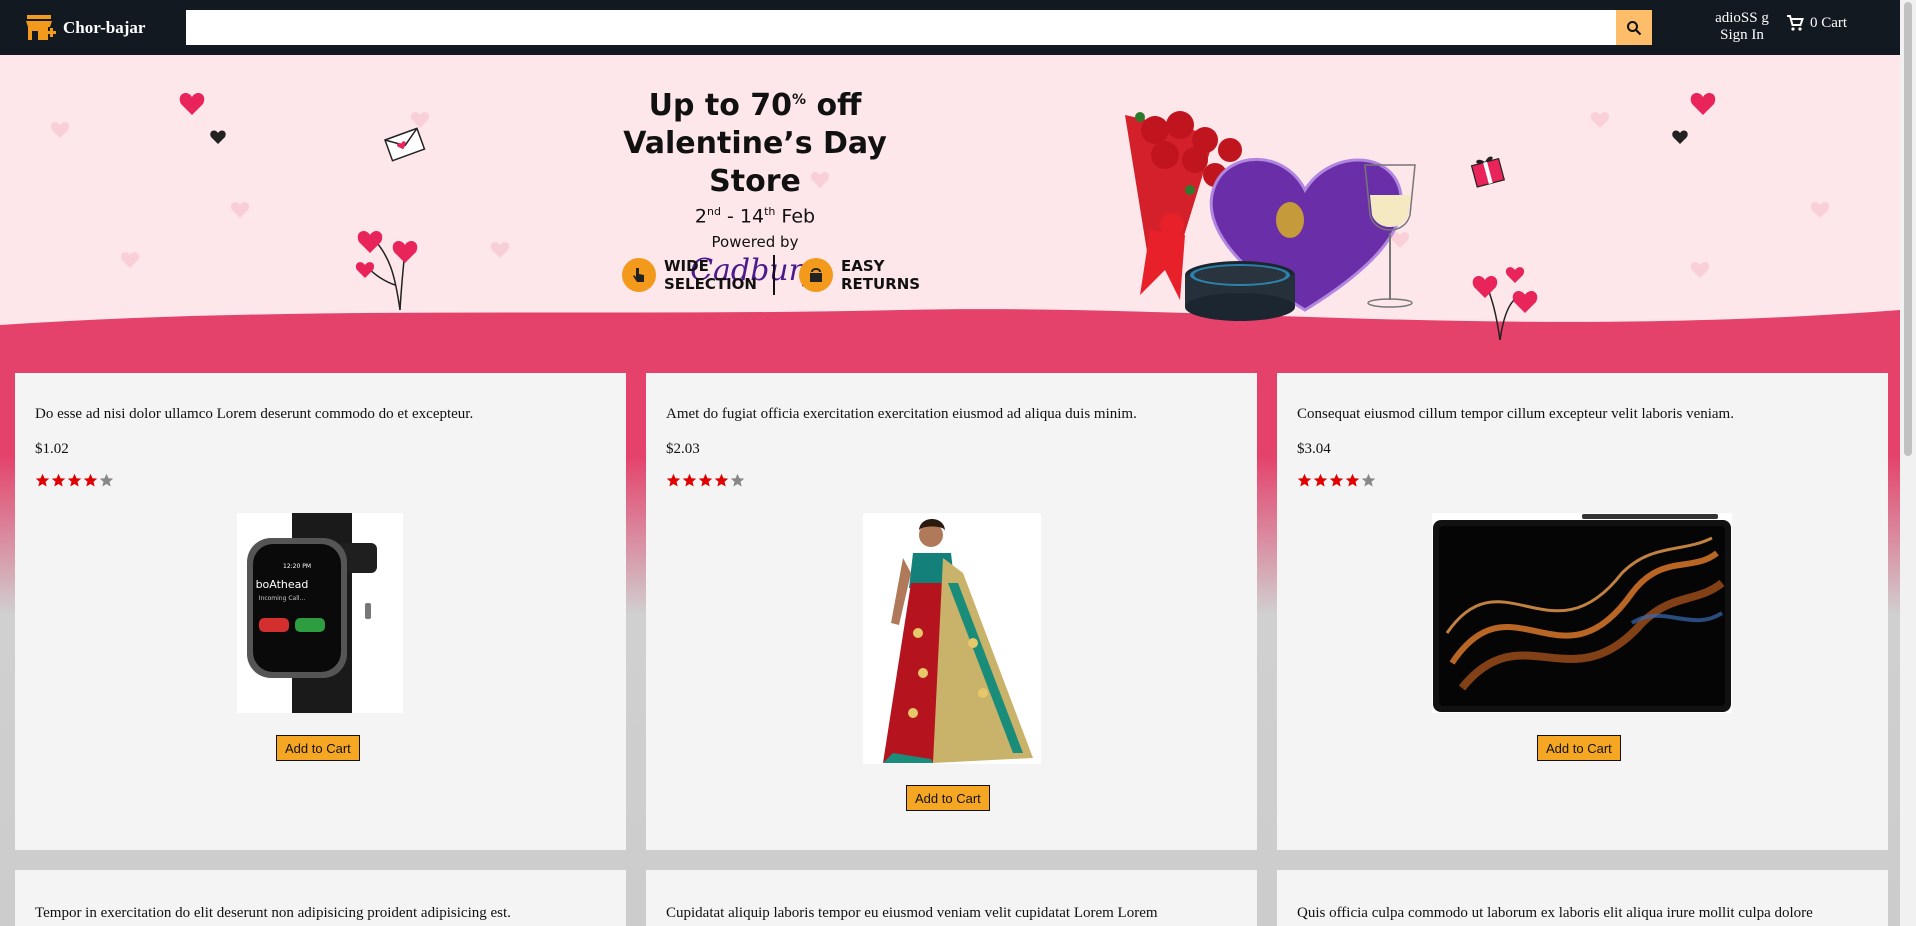 Image resolution: width=1916 pixels, height=926 pixels. I want to click on cart-icon, so click(1795, 23).